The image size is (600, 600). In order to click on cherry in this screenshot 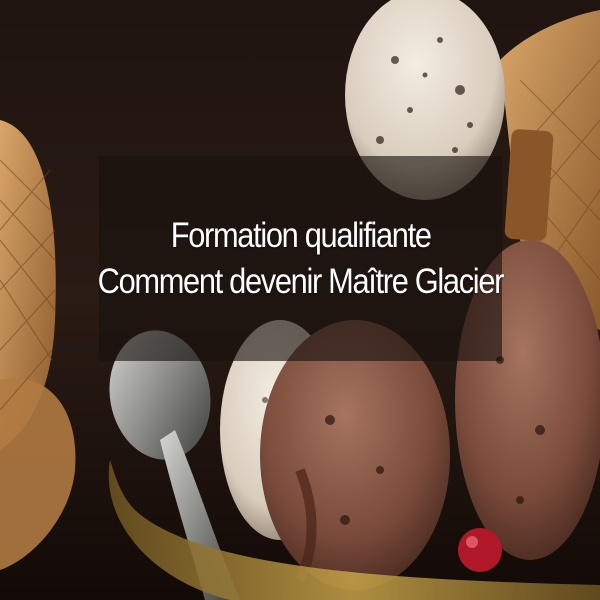, I will do `click(480, 550)`.